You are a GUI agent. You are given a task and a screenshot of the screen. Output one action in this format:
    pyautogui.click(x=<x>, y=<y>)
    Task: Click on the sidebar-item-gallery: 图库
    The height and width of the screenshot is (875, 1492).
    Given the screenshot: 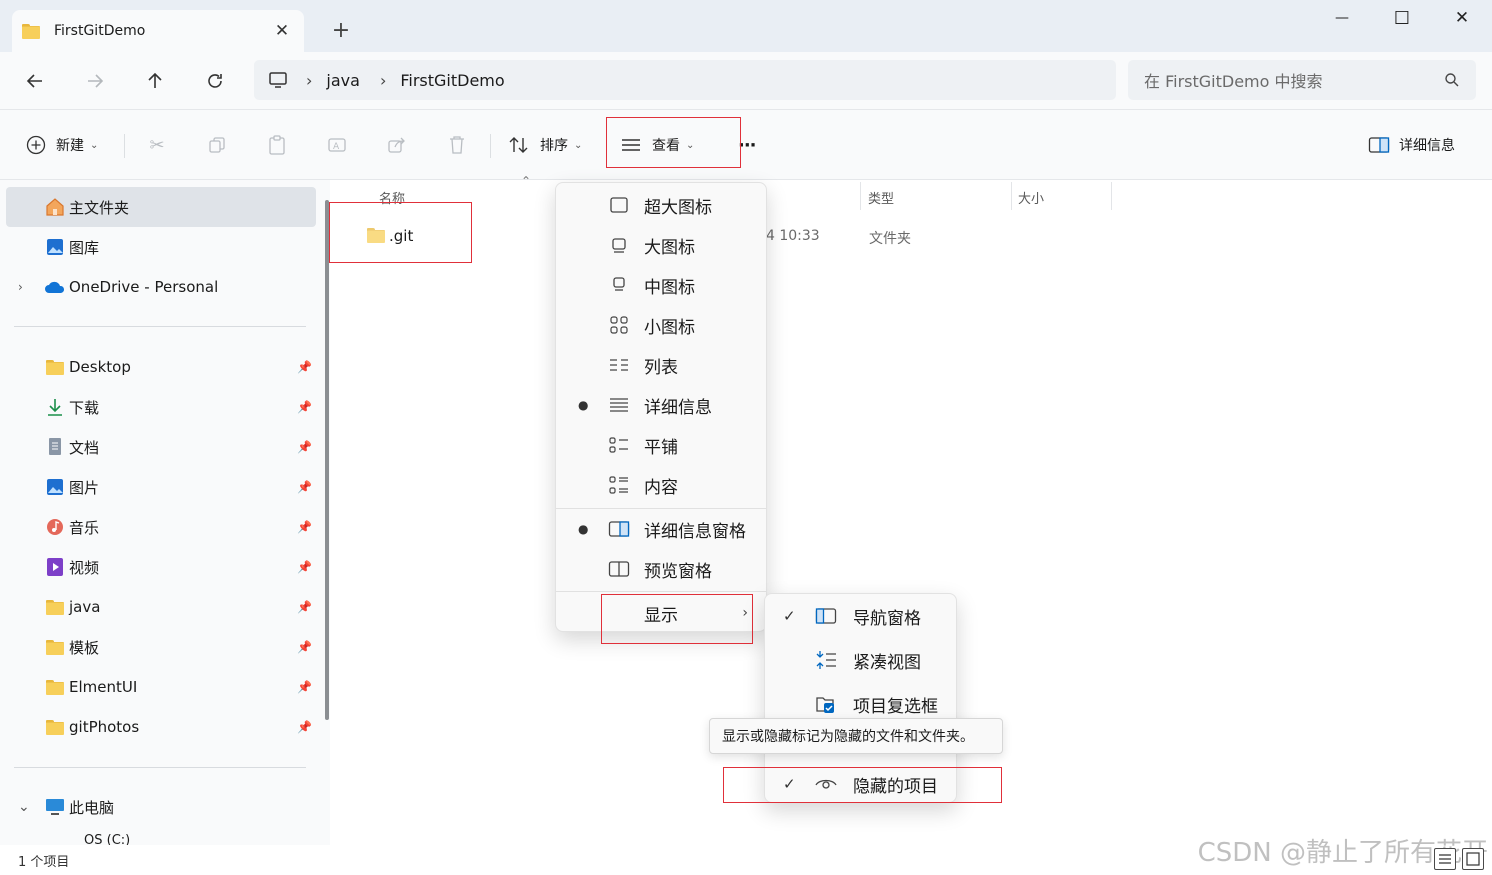 What is the action you would take?
    pyautogui.click(x=161, y=247)
    